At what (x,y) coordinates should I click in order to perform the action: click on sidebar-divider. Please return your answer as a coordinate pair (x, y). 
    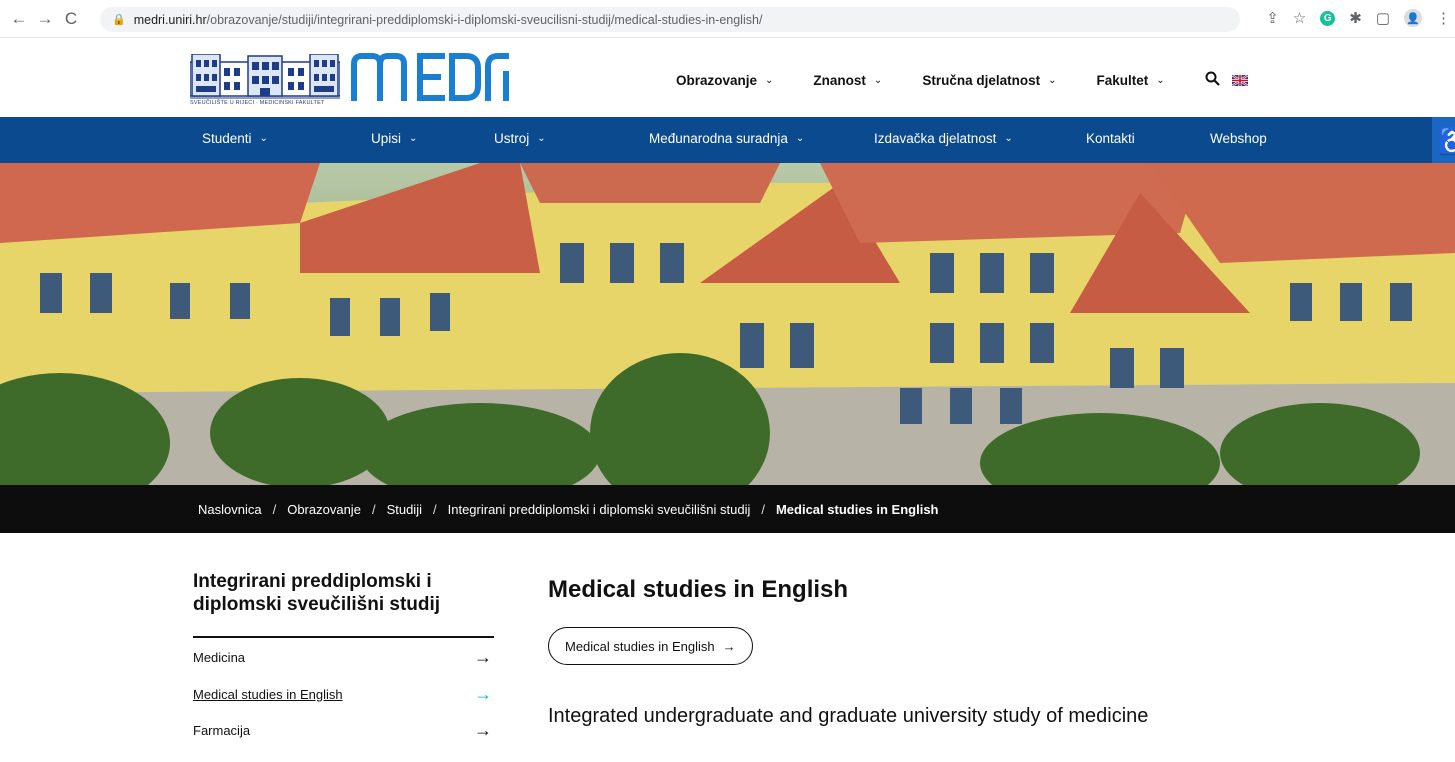
    Looking at the image, I should click on (343, 637).